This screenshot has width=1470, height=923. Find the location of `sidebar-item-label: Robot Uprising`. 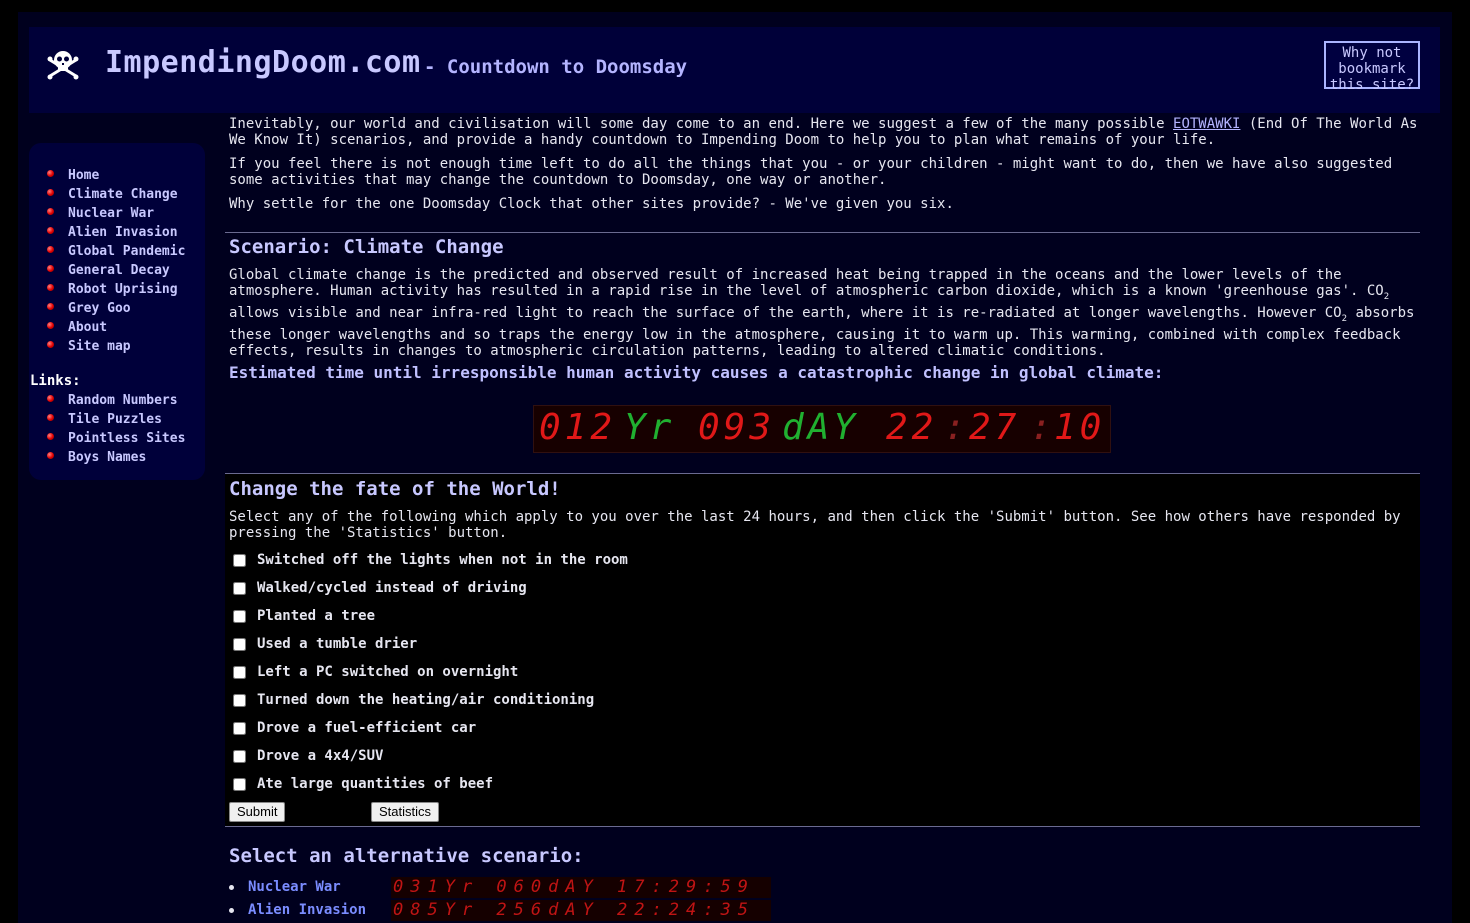

sidebar-item-label: Robot Uprising is located at coordinates (123, 289).